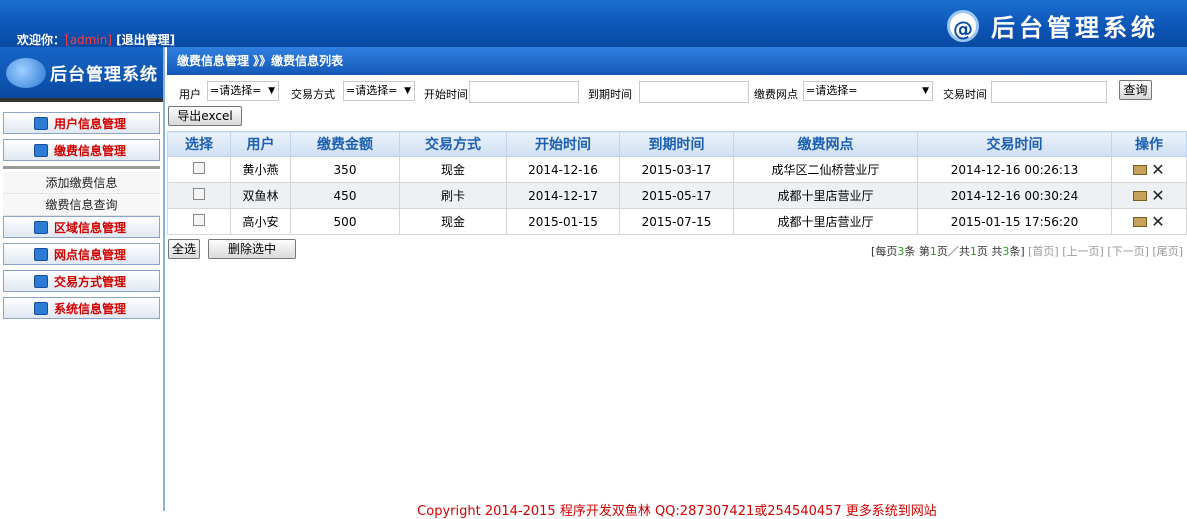  I want to click on col-outlet: 缴费网点, so click(825, 144).